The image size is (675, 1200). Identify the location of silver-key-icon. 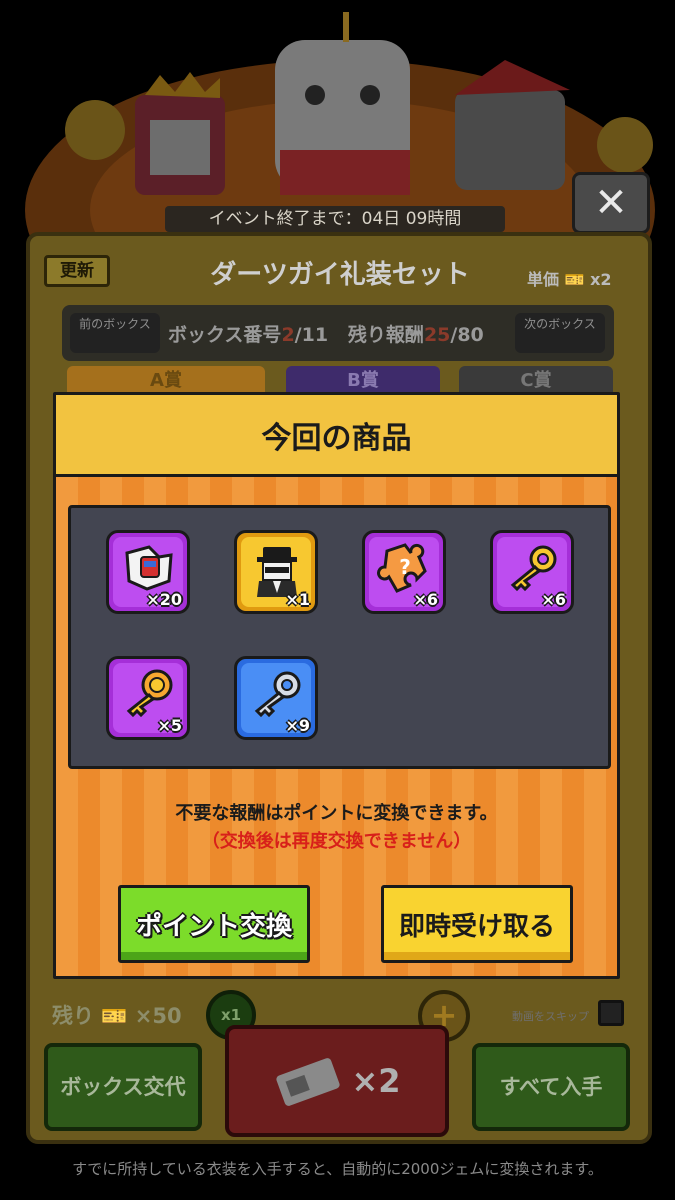
(277, 694).